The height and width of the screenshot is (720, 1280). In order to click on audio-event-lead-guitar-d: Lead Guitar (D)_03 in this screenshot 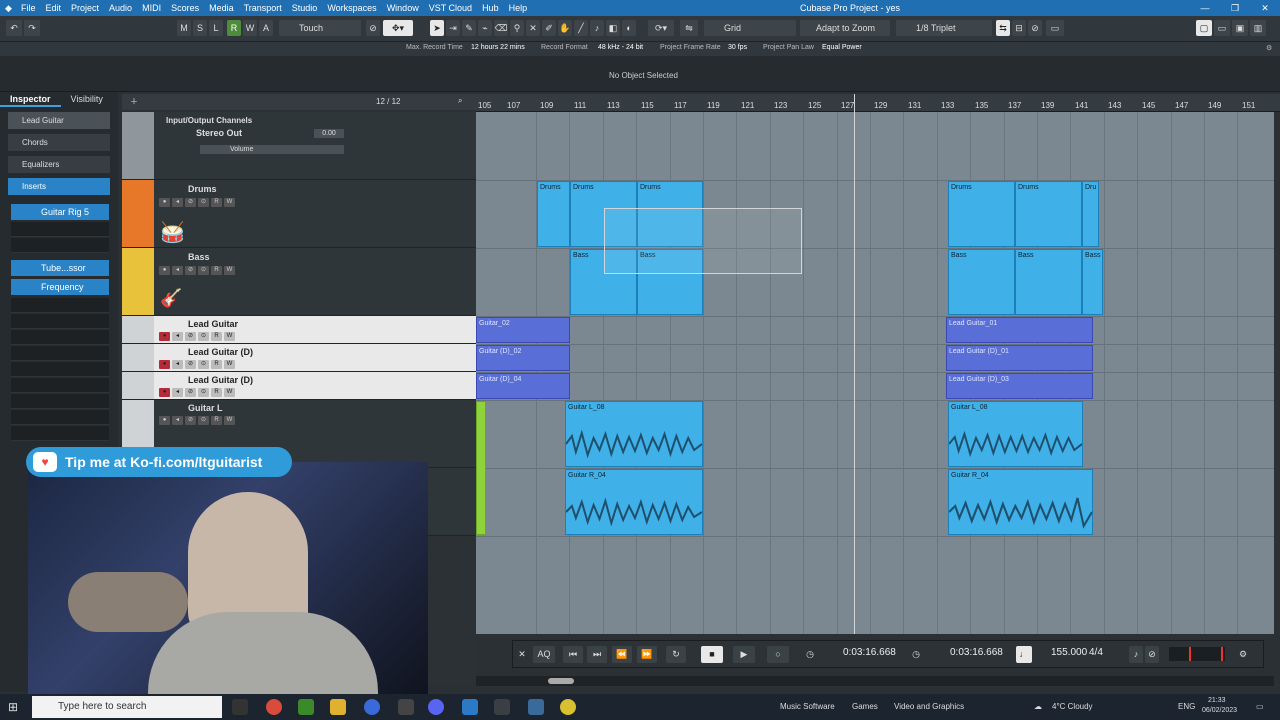, I will do `click(1019, 386)`.